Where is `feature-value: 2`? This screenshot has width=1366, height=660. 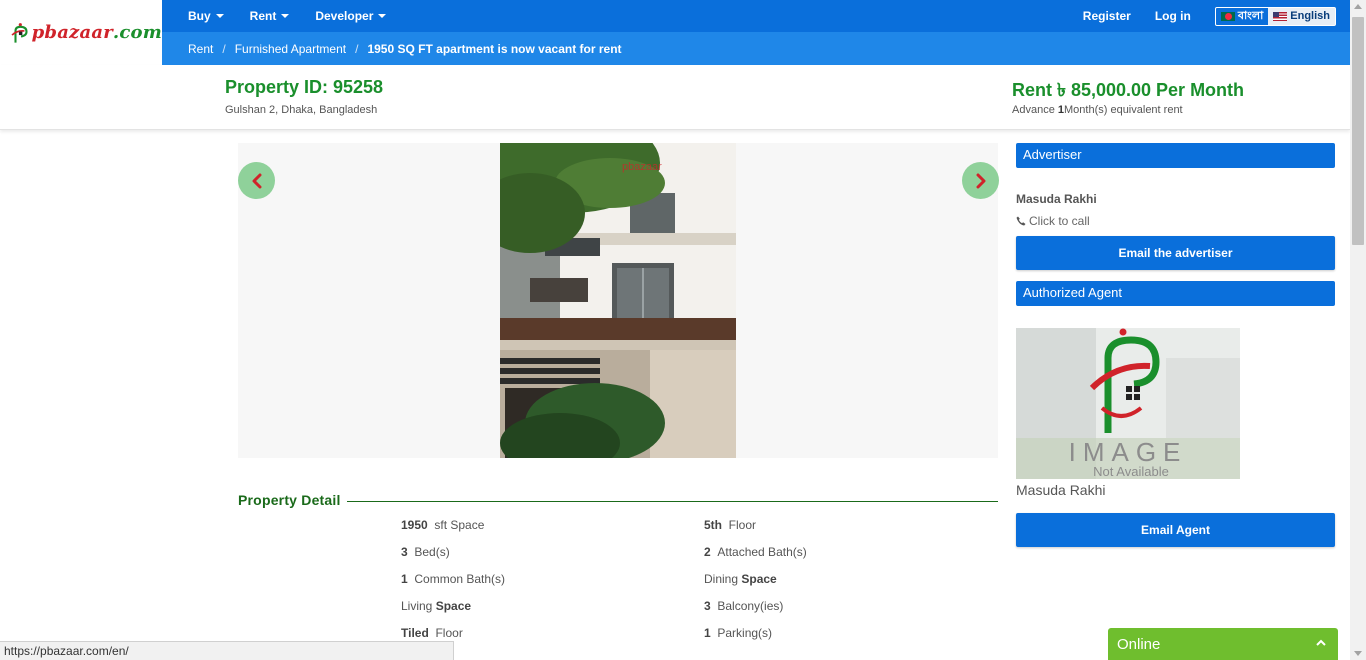
feature-value: 2 is located at coordinates (707, 552).